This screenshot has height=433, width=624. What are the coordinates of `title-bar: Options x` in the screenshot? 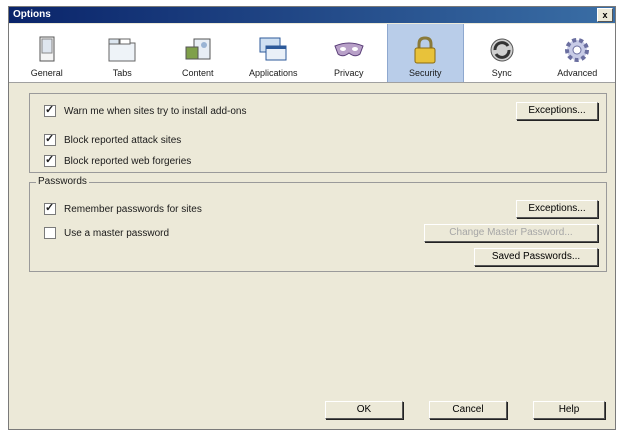 It's located at (312, 15).